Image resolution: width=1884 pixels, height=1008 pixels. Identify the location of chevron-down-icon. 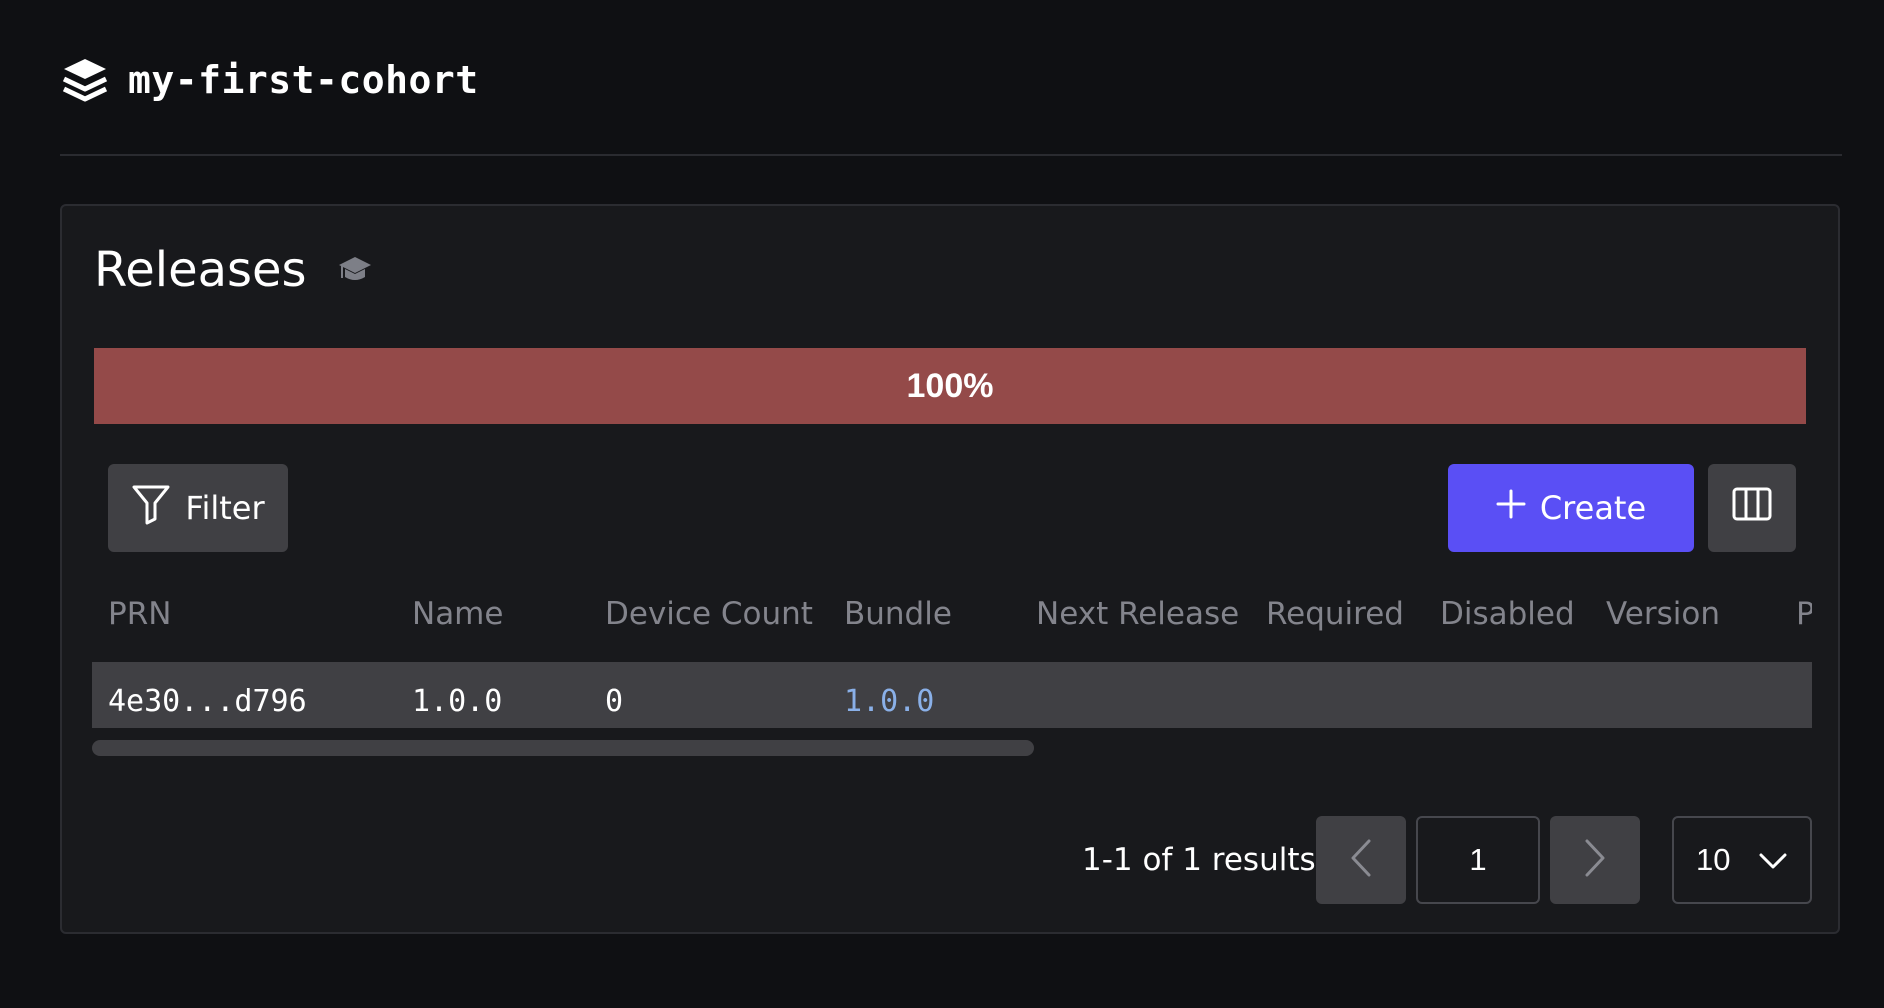
(1773, 860).